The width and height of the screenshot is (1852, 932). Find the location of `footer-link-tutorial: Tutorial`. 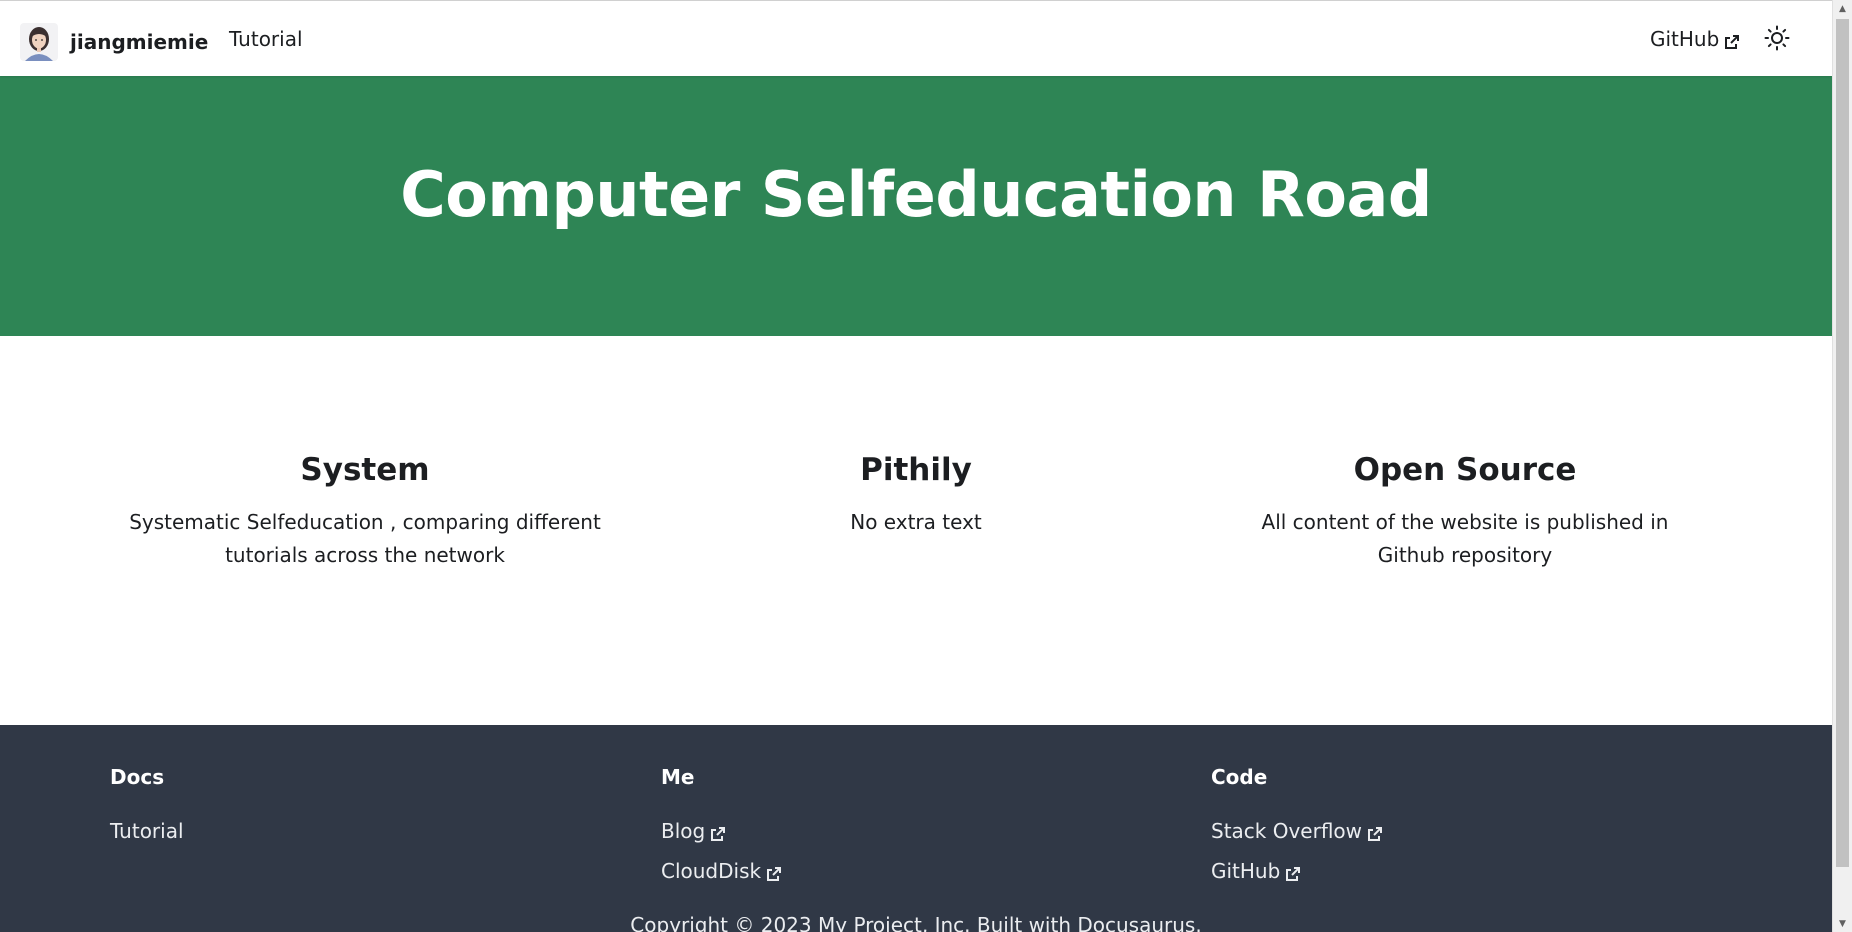

footer-link-tutorial: Tutorial is located at coordinates (147, 831).